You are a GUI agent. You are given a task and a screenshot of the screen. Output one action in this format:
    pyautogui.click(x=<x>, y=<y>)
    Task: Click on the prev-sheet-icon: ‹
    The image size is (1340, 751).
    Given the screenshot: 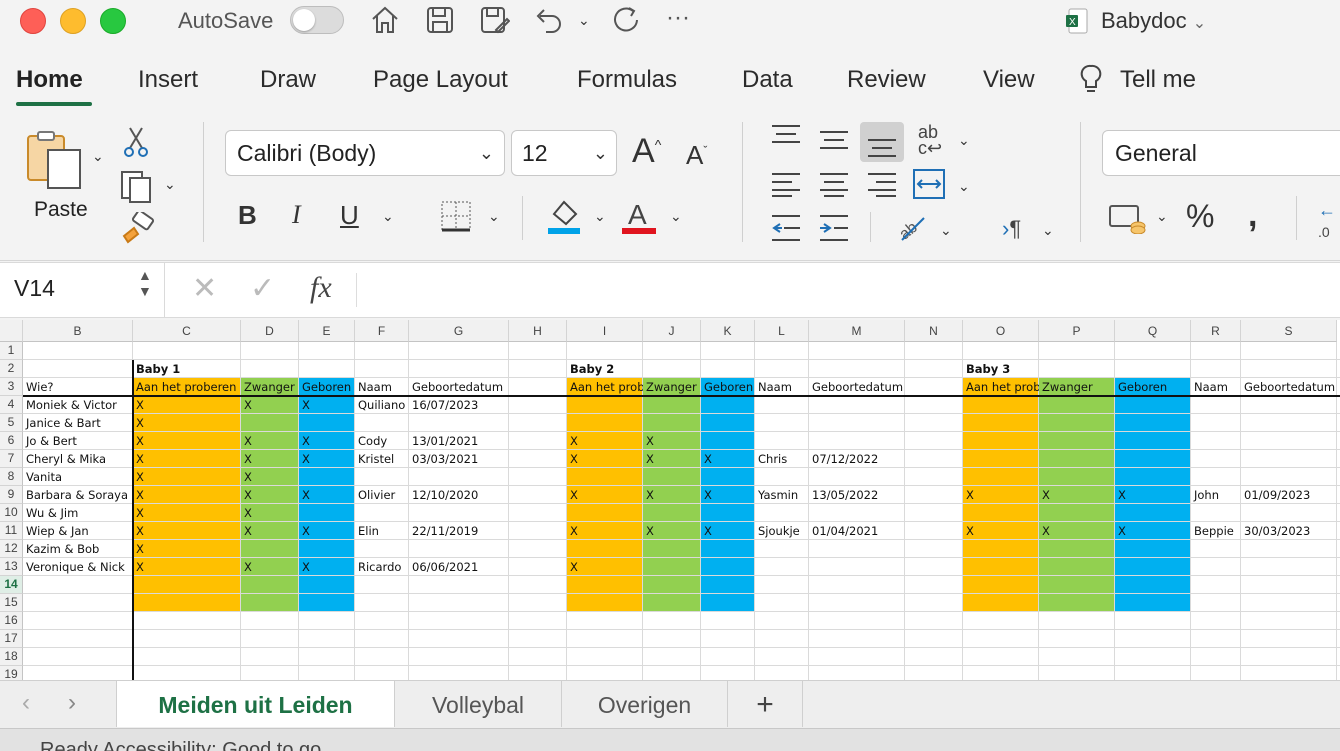 What is the action you would take?
    pyautogui.click(x=26, y=703)
    